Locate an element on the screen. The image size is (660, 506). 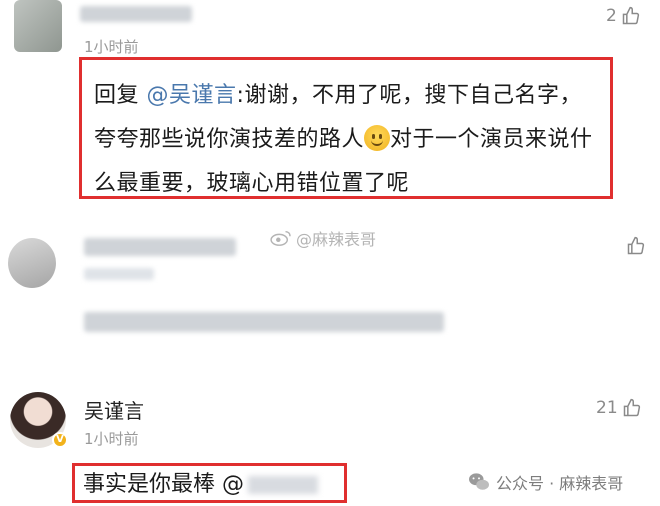
wechat-icon is located at coordinates (479, 481).